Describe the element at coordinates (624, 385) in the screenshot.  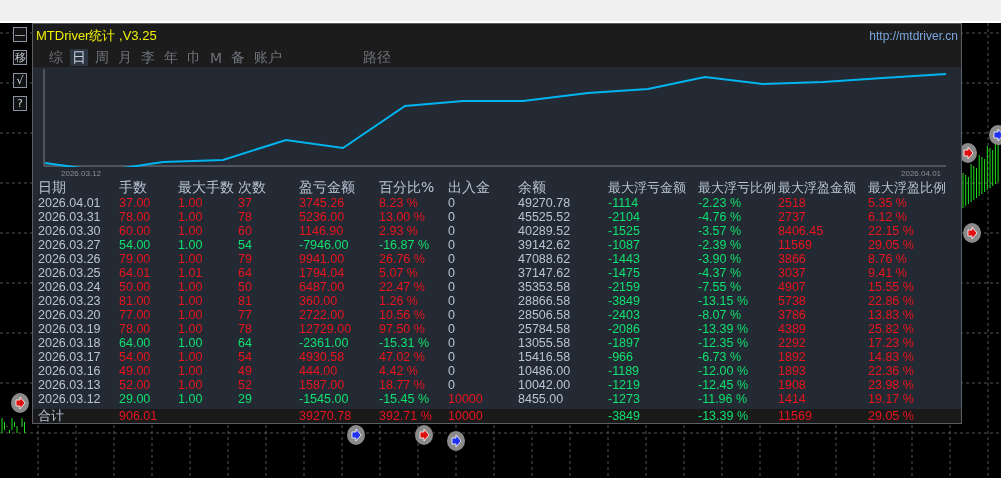
I see `table-cell-text: -1219` at that location.